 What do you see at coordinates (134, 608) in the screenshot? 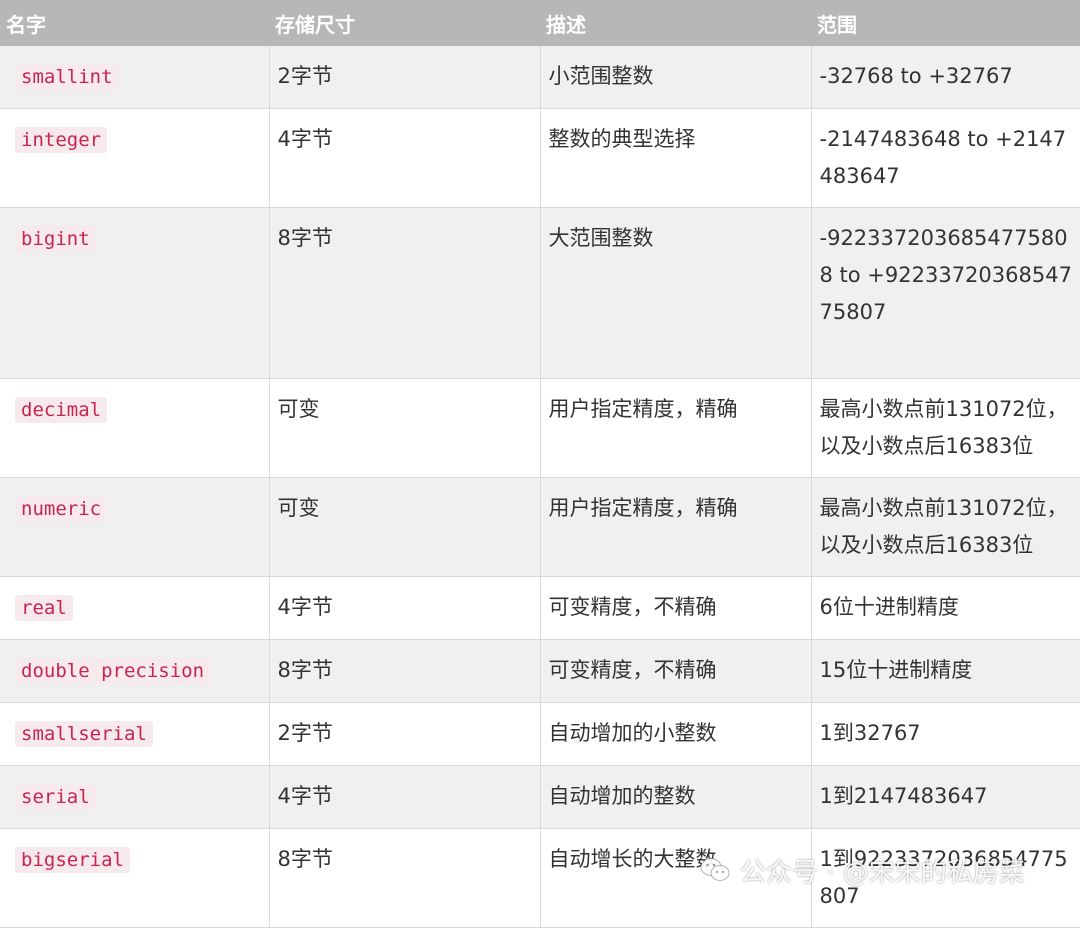
I see `type-name-cell: real` at bounding box center [134, 608].